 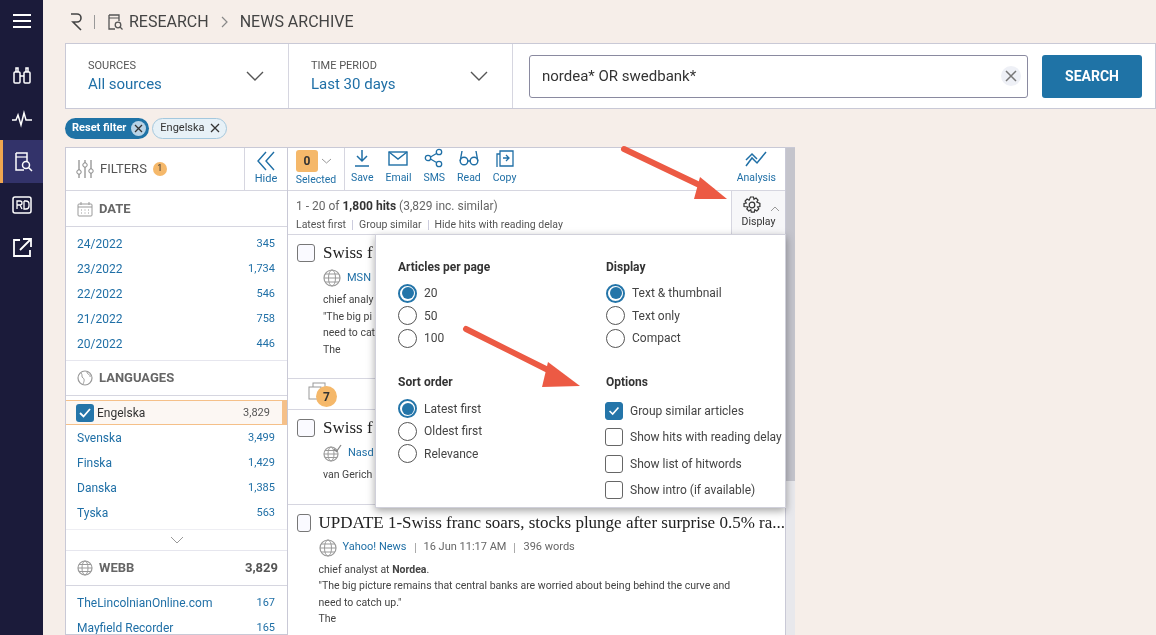 What do you see at coordinates (426, 383) in the screenshot?
I see `group-title: Sort order` at bounding box center [426, 383].